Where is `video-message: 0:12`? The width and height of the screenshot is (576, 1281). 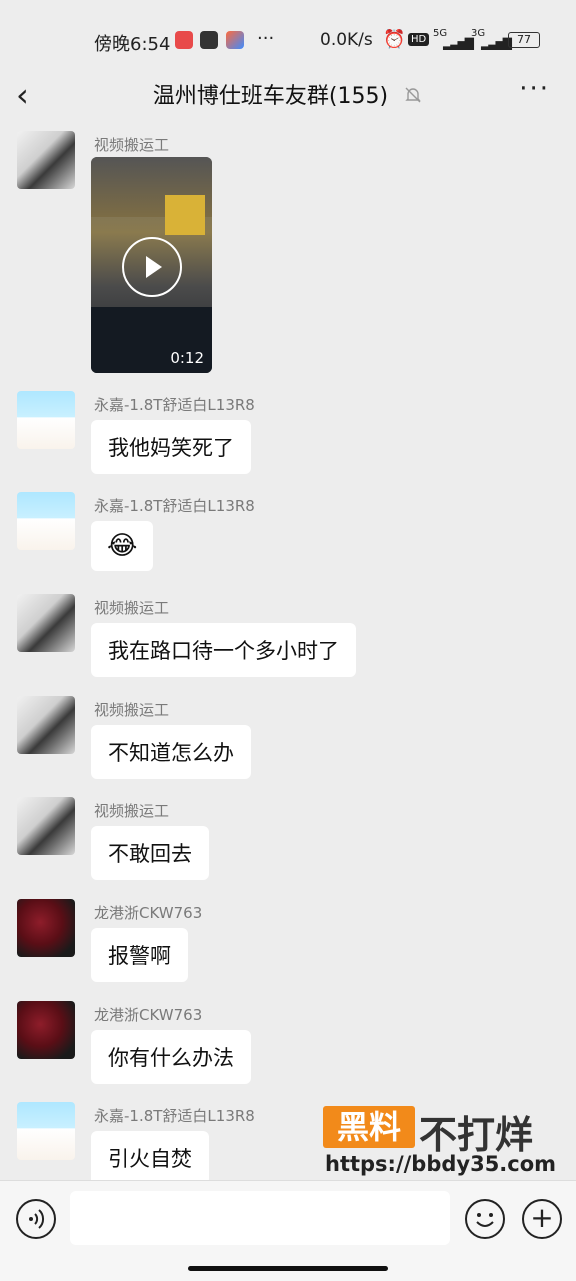 video-message: 0:12 is located at coordinates (151, 265).